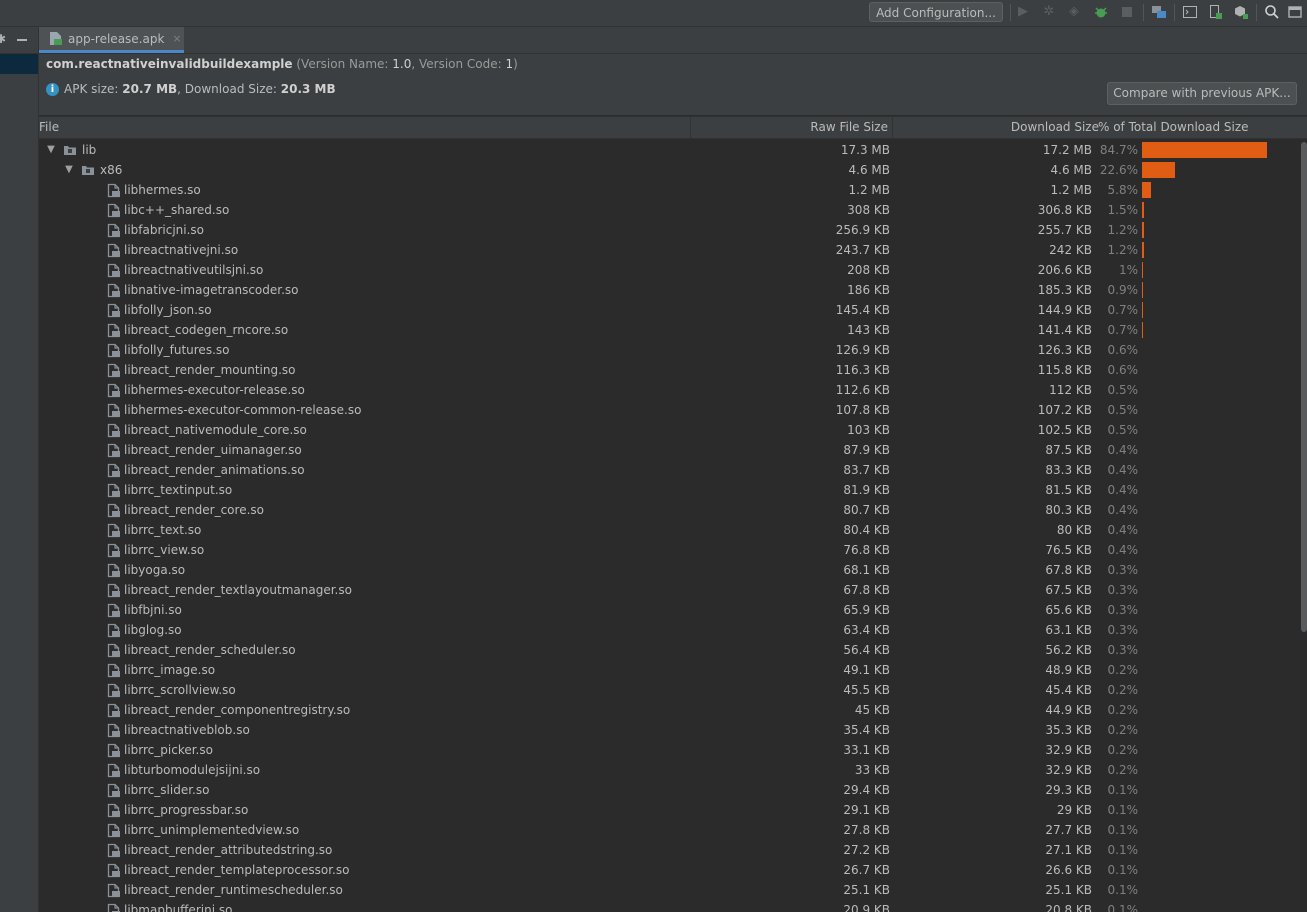 This screenshot has width=1307, height=912. I want to click on tree-file-row: libreactnativejni.so 243.7 KB 242 KB 1.2%, so click(670, 250).